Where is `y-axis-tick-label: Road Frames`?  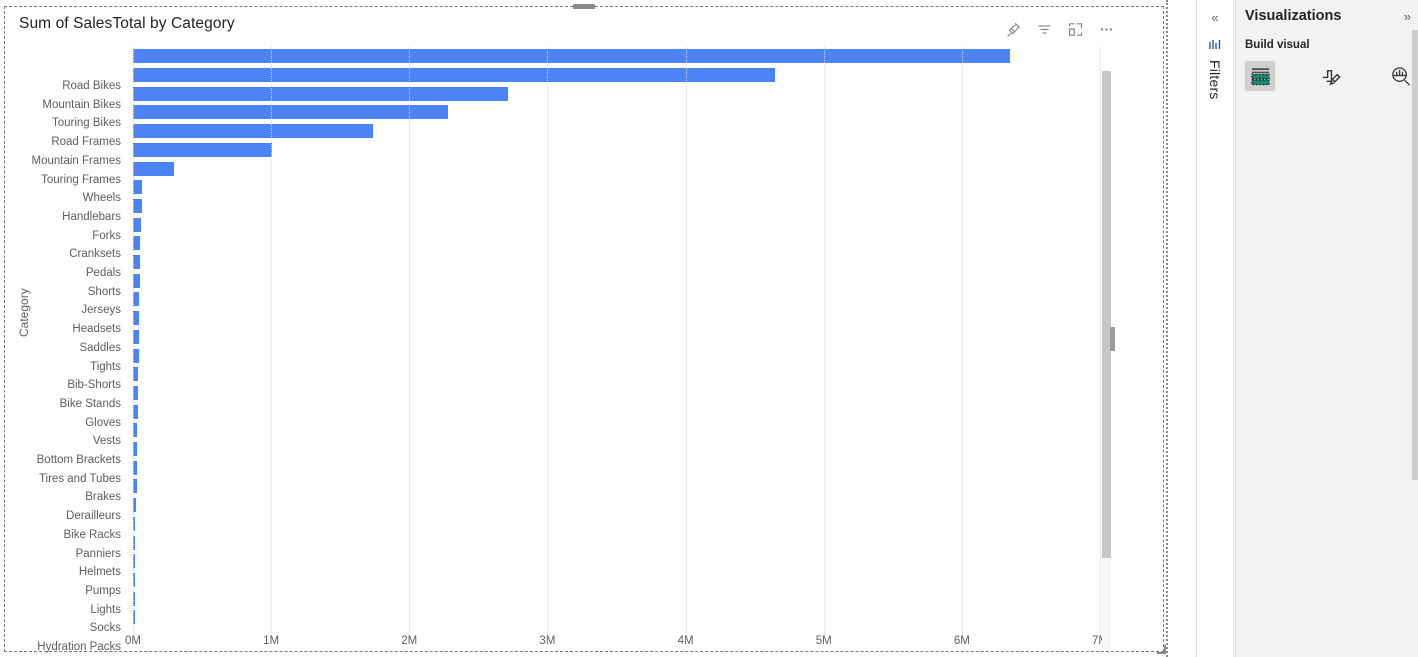
y-axis-tick-label: Road Frames is located at coordinates (86, 142).